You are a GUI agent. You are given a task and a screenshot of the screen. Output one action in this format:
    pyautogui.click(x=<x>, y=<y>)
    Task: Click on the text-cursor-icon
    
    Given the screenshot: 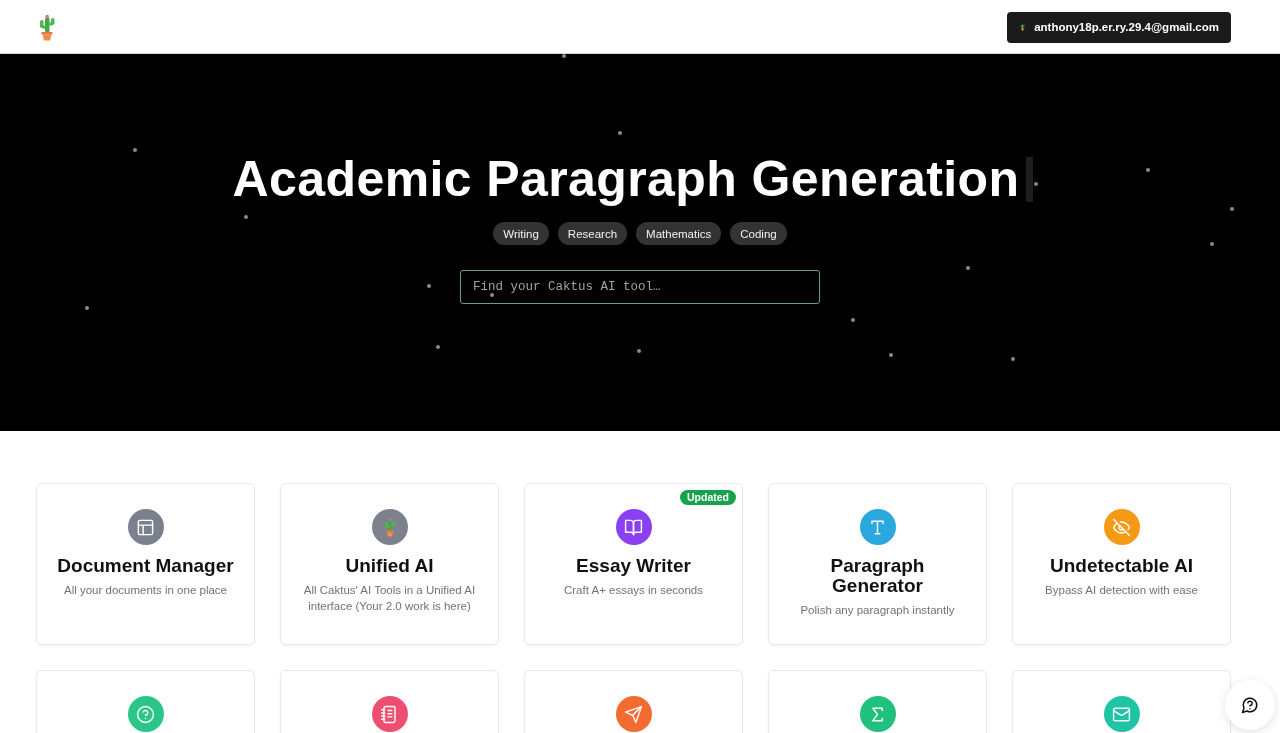 What is the action you would take?
    pyautogui.click(x=1030, y=179)
    